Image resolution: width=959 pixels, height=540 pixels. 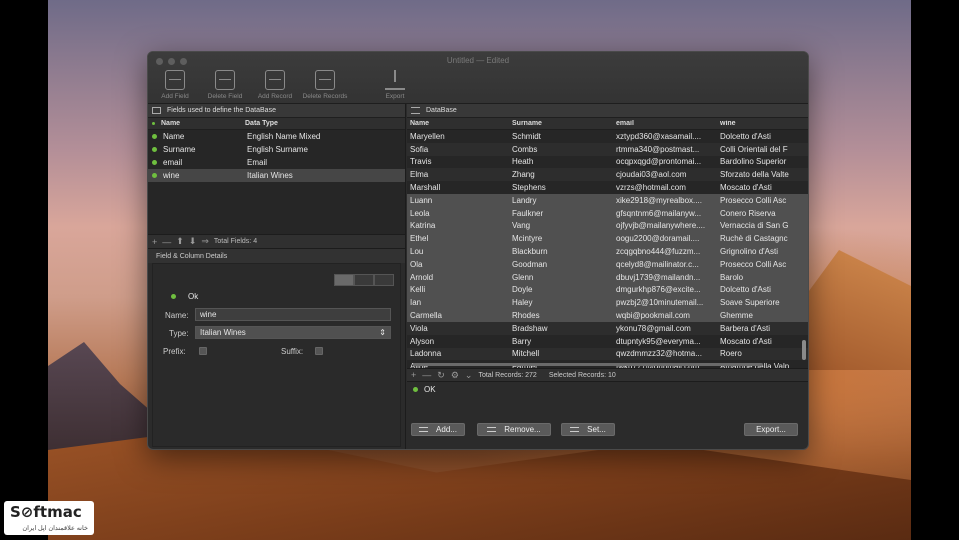 I want to click on field-name: Name, so click(x=174, y=136).